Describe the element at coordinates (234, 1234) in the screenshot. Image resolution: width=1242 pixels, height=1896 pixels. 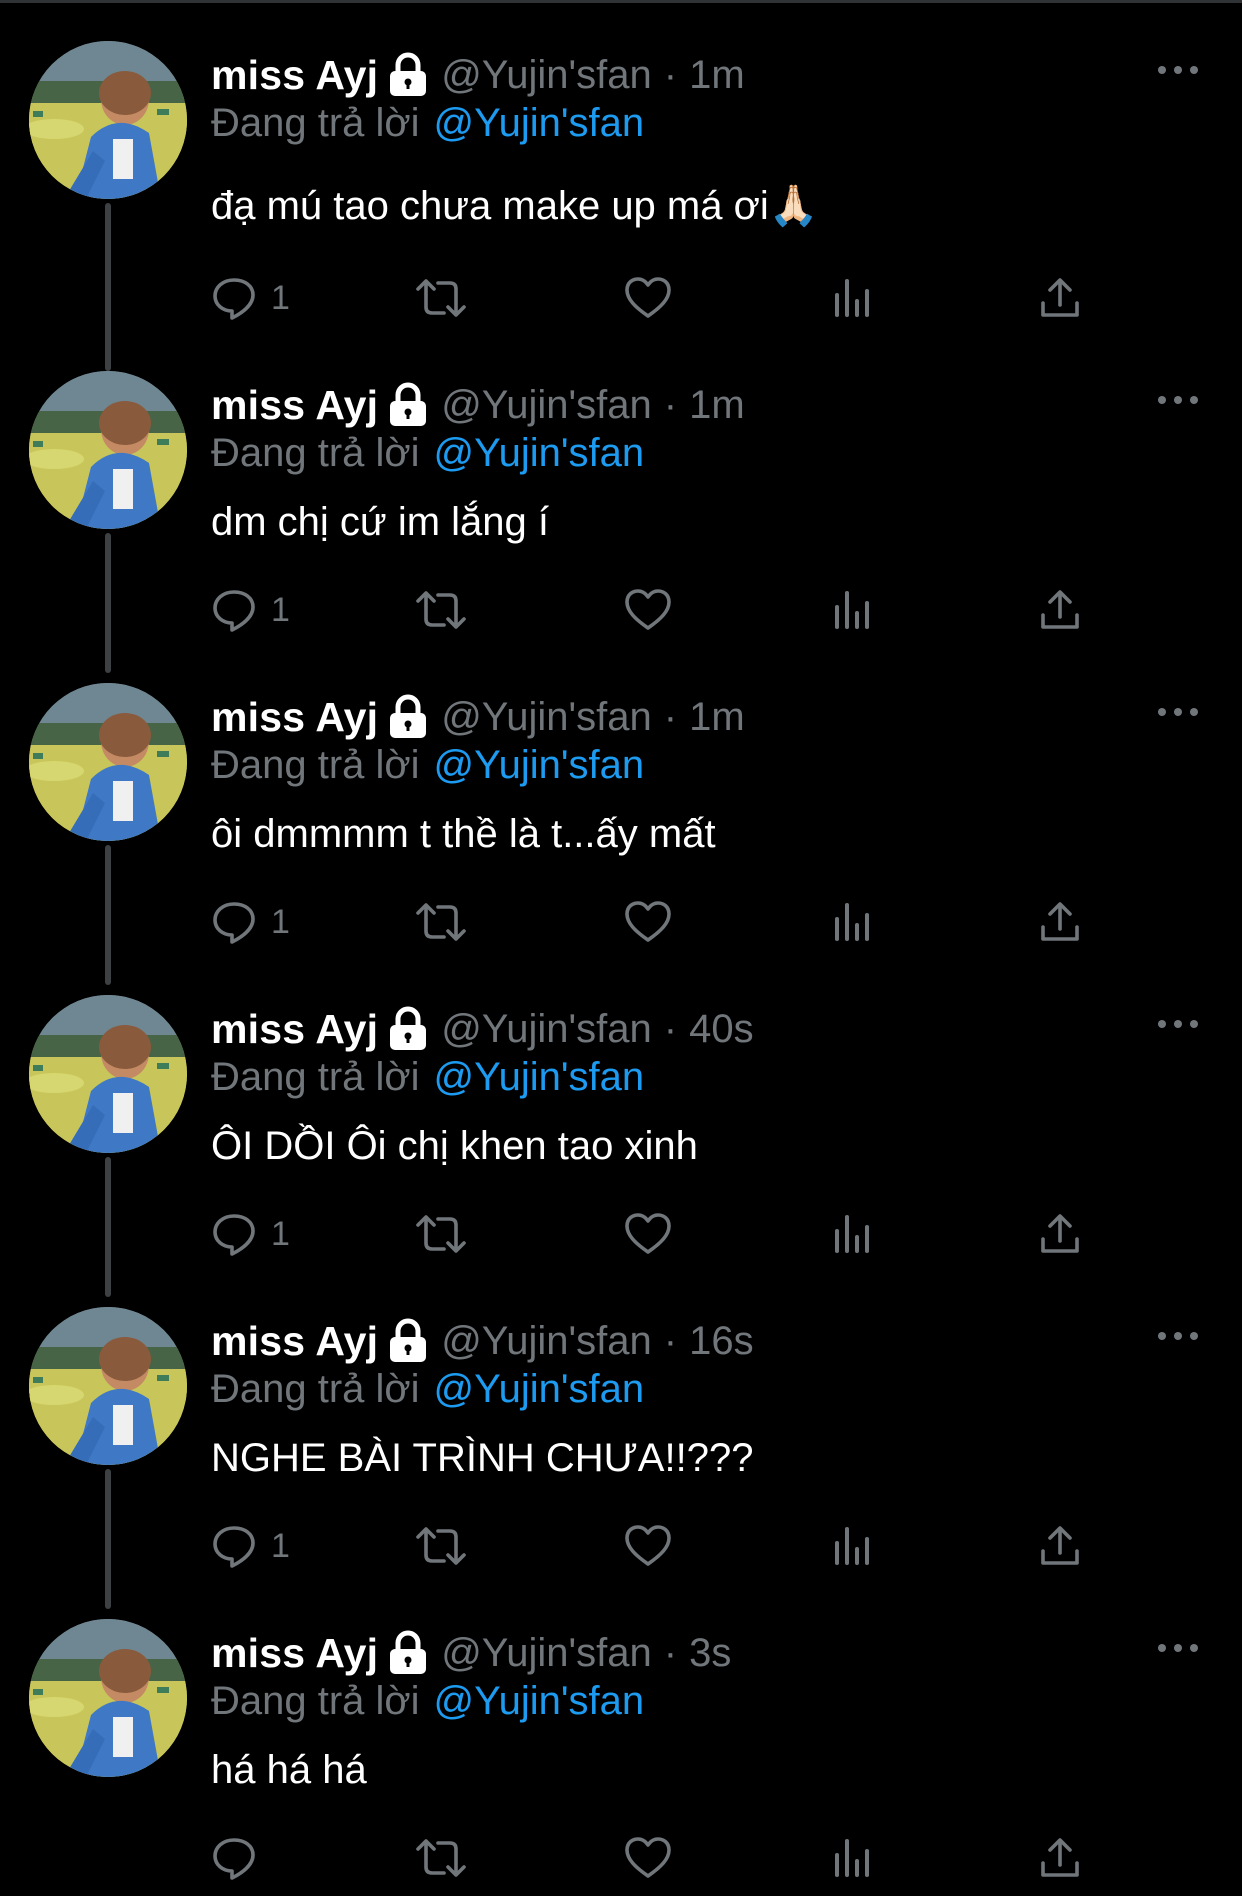
I see `reply-bubble-icon` at that location.